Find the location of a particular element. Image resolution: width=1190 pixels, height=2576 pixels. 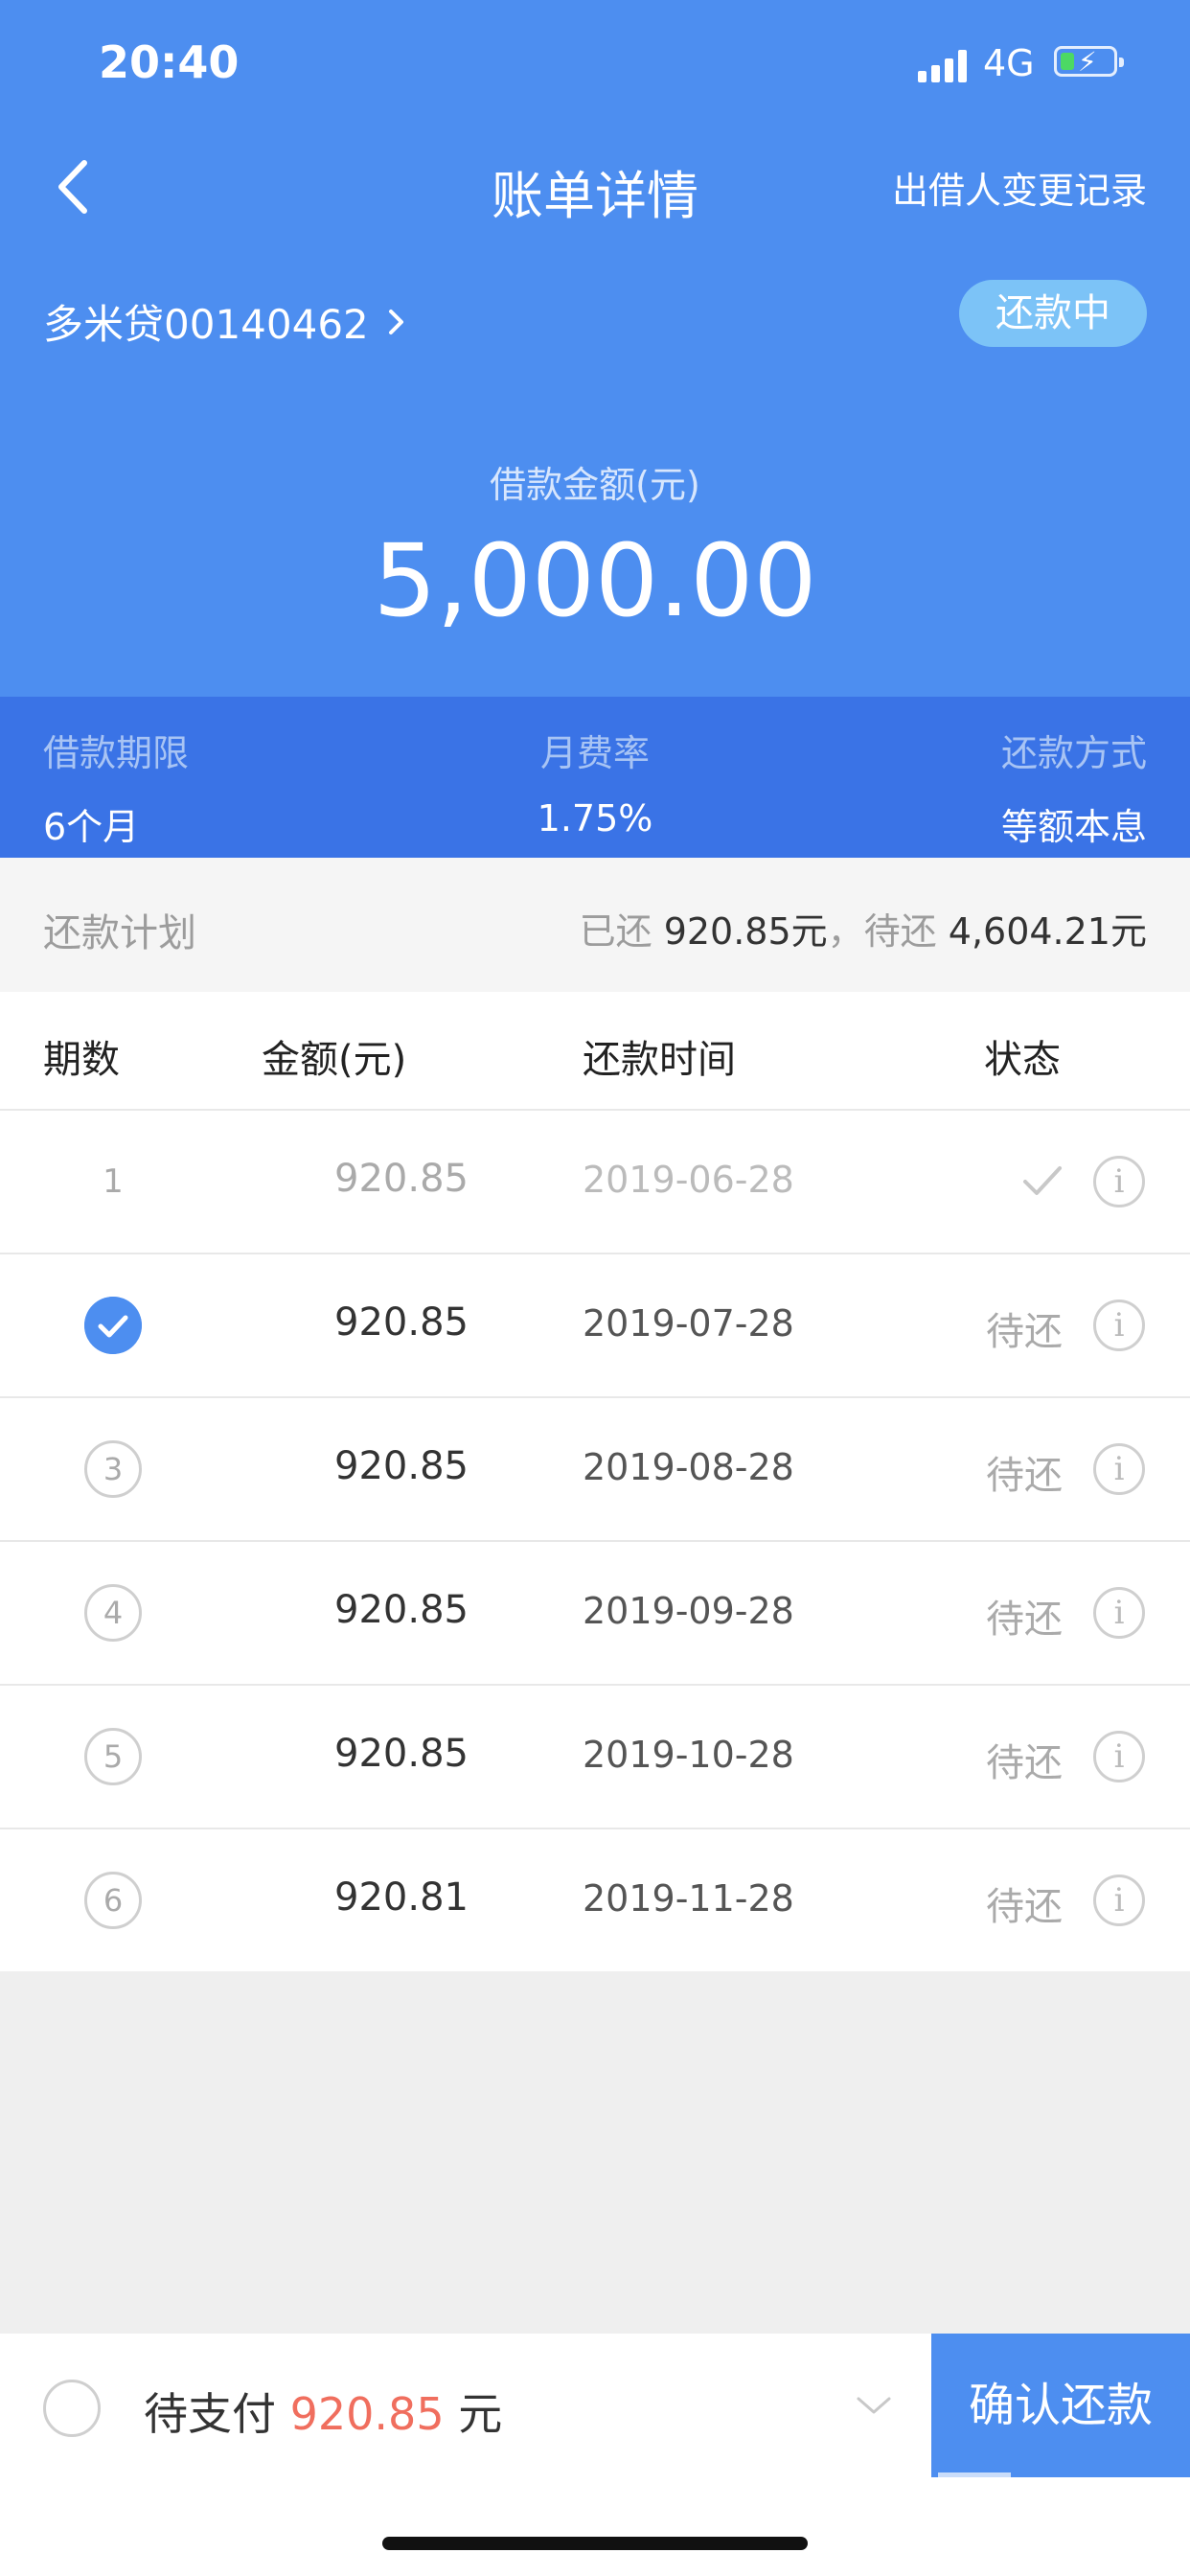

repayment-plan-label: 还款计划 is located at coordinates (120, 933).